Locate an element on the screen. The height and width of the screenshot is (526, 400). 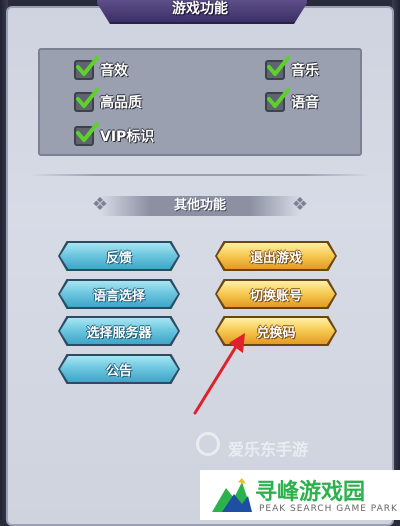
pointer-arrow-icon is located at coordinates (219, 374).